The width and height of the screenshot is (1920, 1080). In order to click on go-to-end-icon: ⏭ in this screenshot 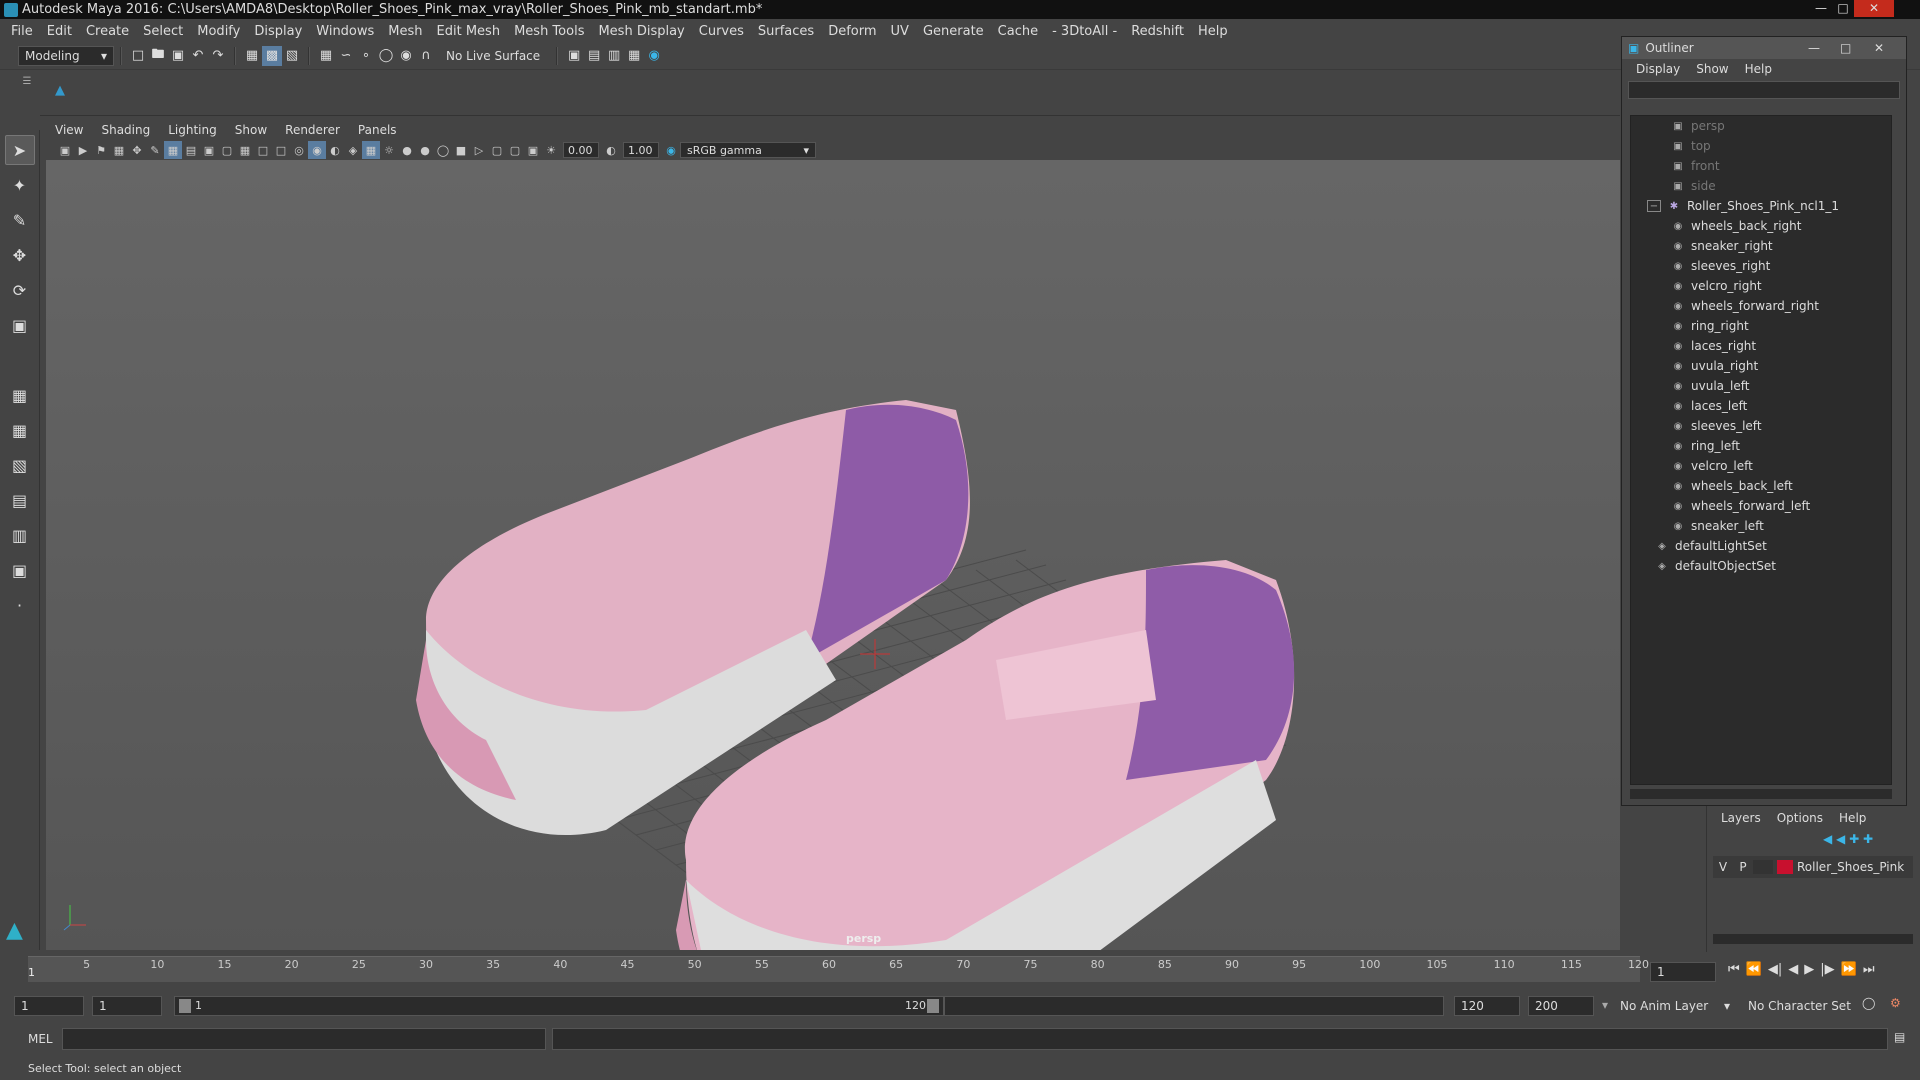, I will do `click(1869, 969)`.